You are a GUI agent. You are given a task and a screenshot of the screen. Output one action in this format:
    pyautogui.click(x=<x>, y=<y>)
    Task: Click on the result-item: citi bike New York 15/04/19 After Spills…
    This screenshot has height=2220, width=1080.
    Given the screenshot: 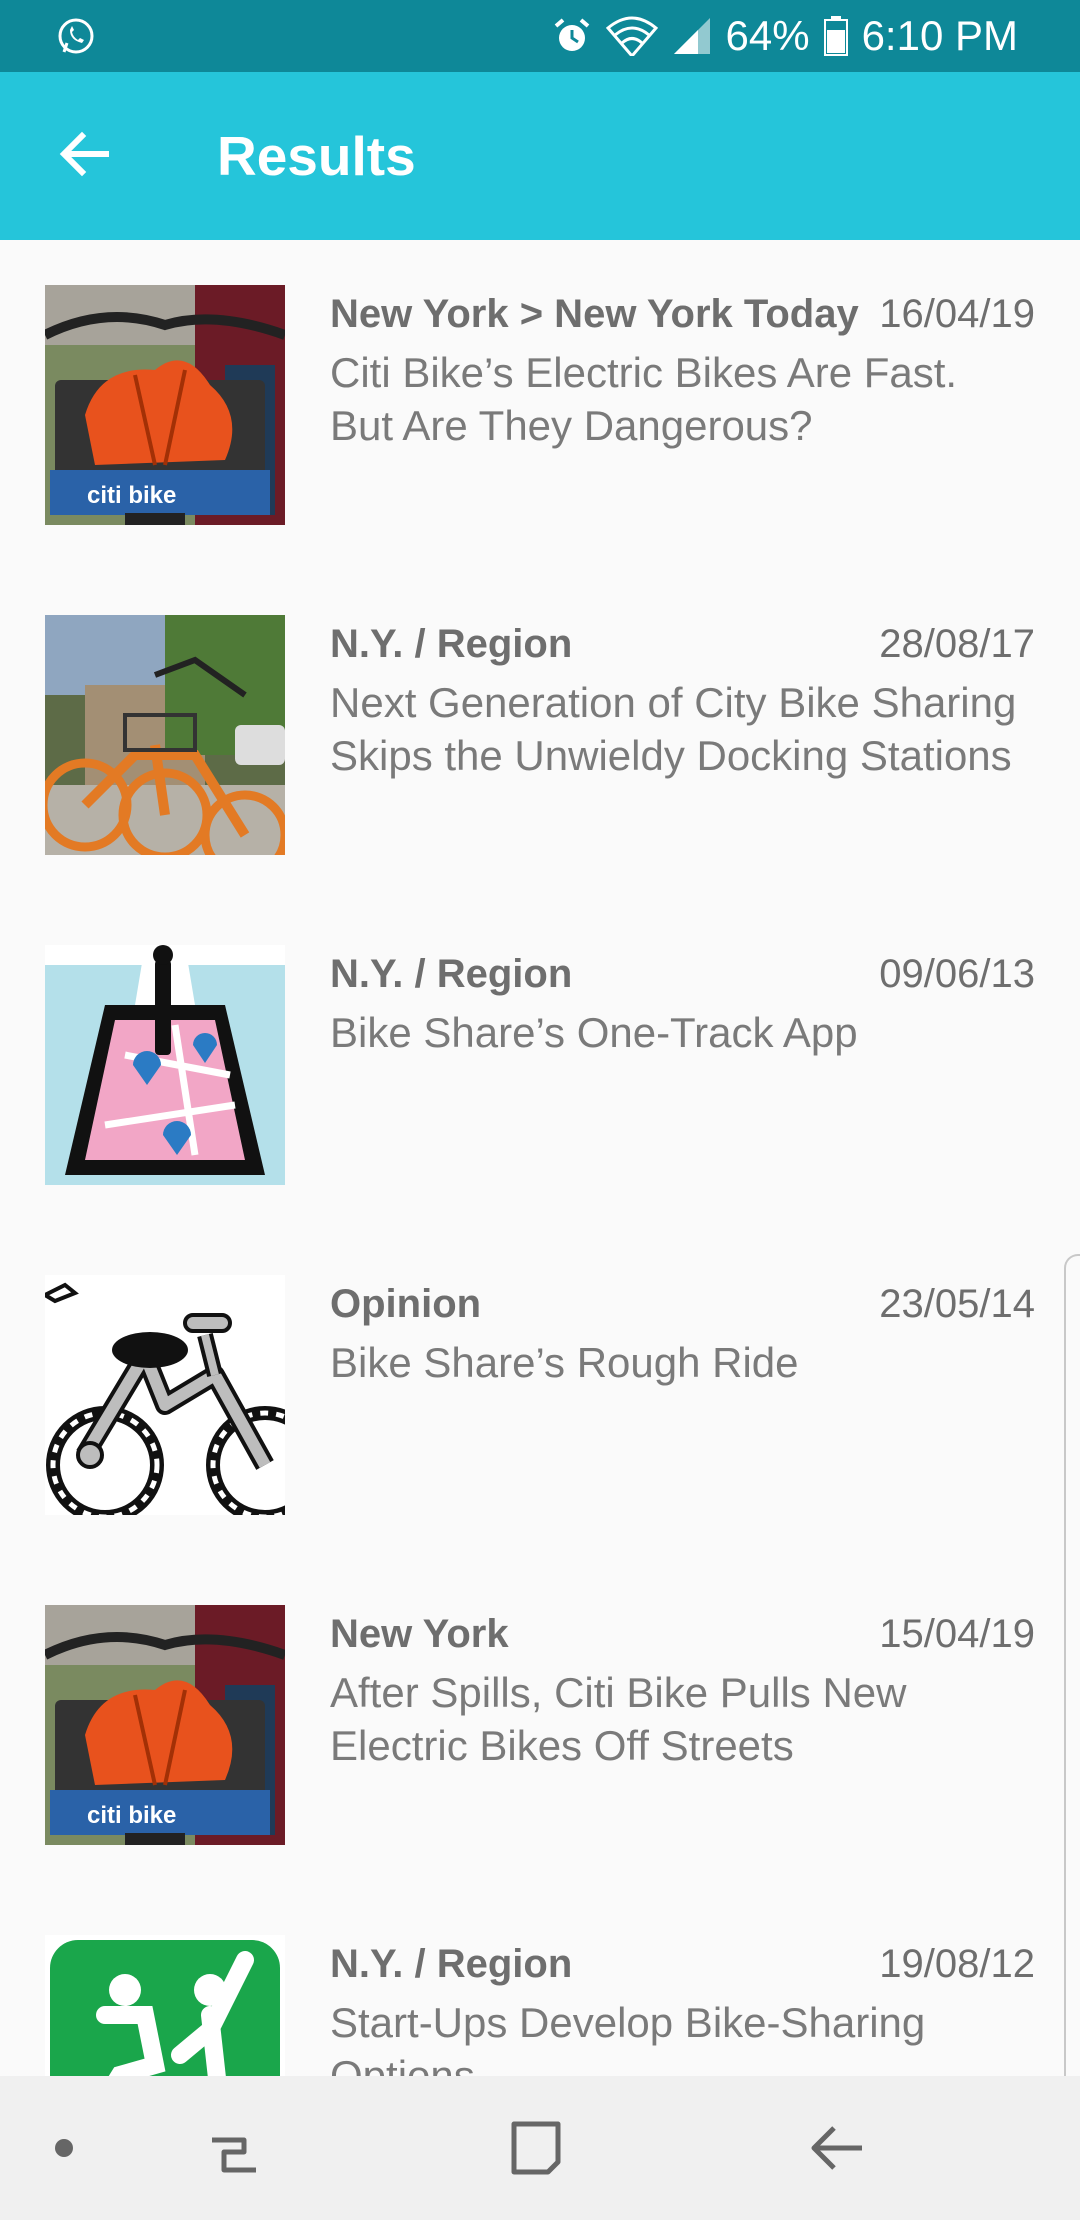 What is the action you would take?
    pyautogui.click(x=540, y=1725)
    